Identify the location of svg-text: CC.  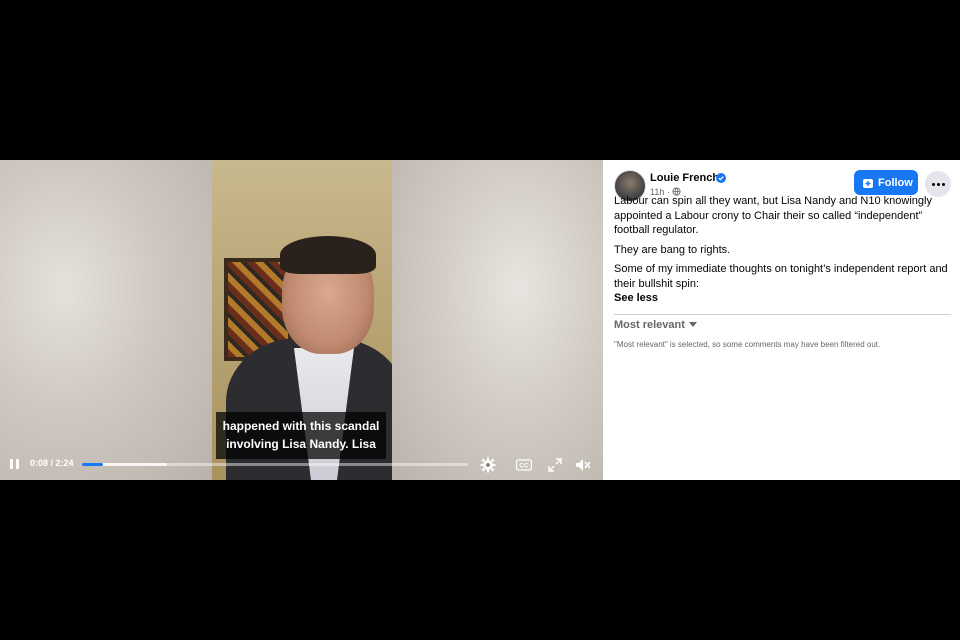
(524, 466).